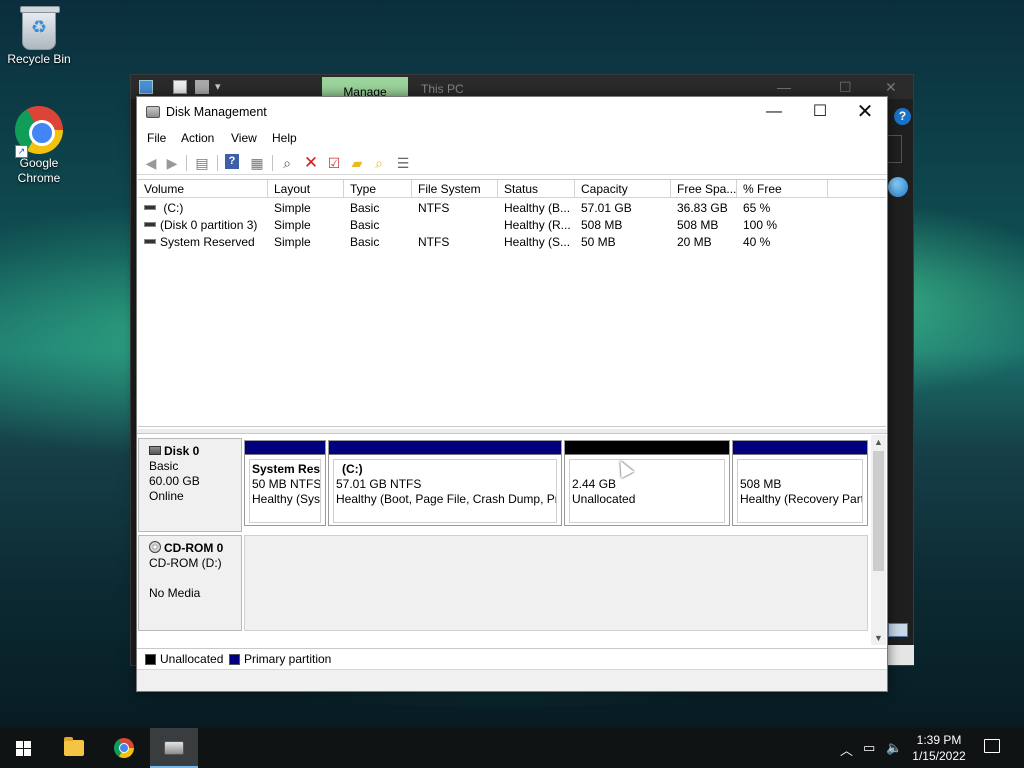 The image size is (1024, 768). I want to click on scroll-down-icon: ▼, so click(878, 638).